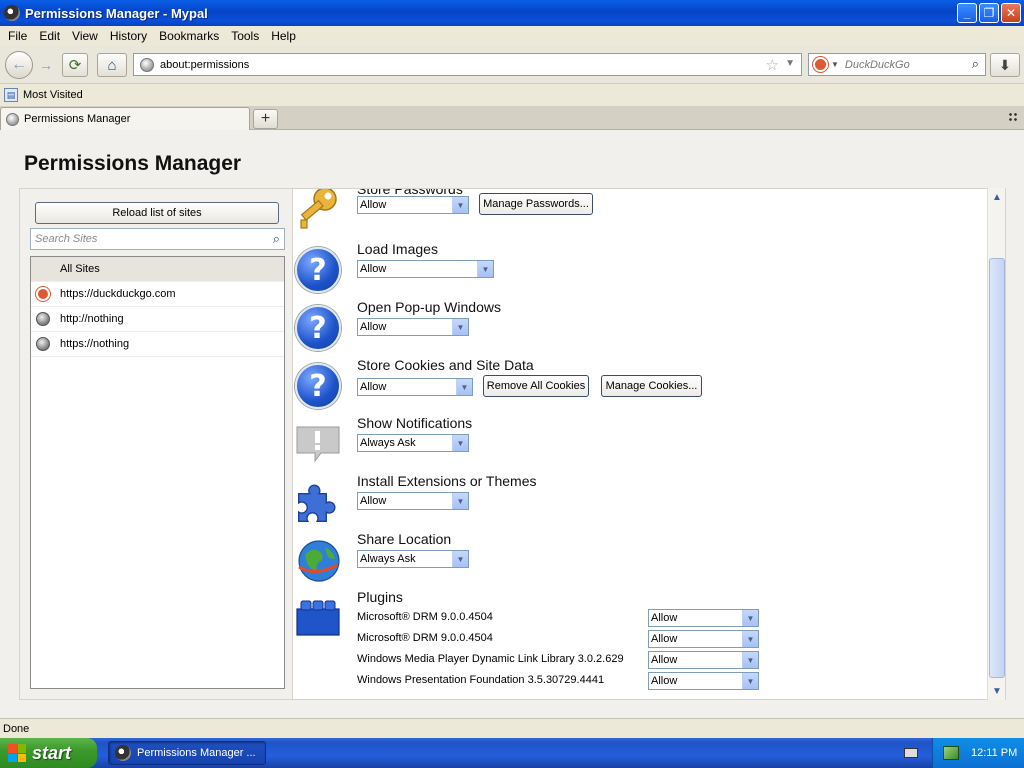 The image size is (1024, 768). Describe the element at coordinates (994, 753) in the screenshot. I see `clock: 12:11 PM` at that location.